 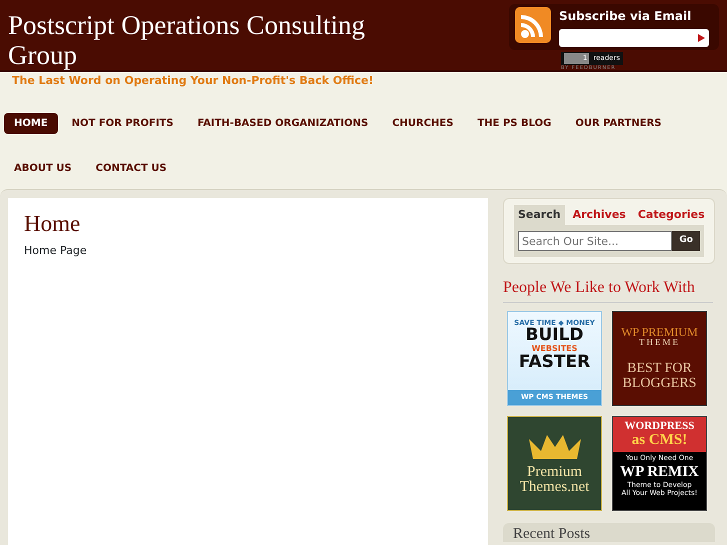 What do you see at coordinates (554, 349) in the screenshot?
I see `ad-text: WEBSITES` at bounding box center [554, 349].